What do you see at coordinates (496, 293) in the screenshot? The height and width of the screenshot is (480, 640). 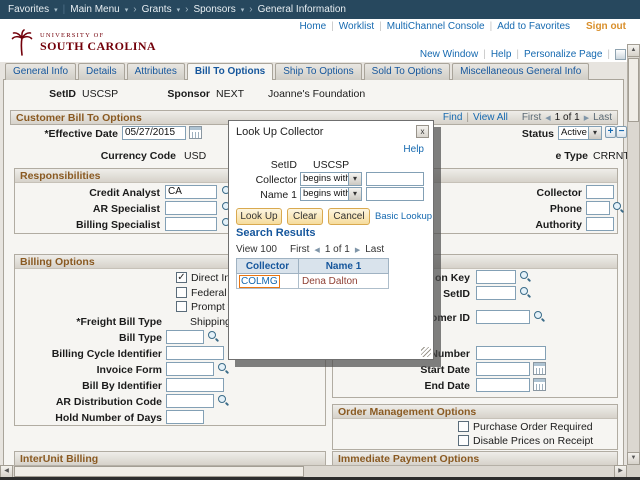 I see `right-setid-input` at bounding box center [496, 293].